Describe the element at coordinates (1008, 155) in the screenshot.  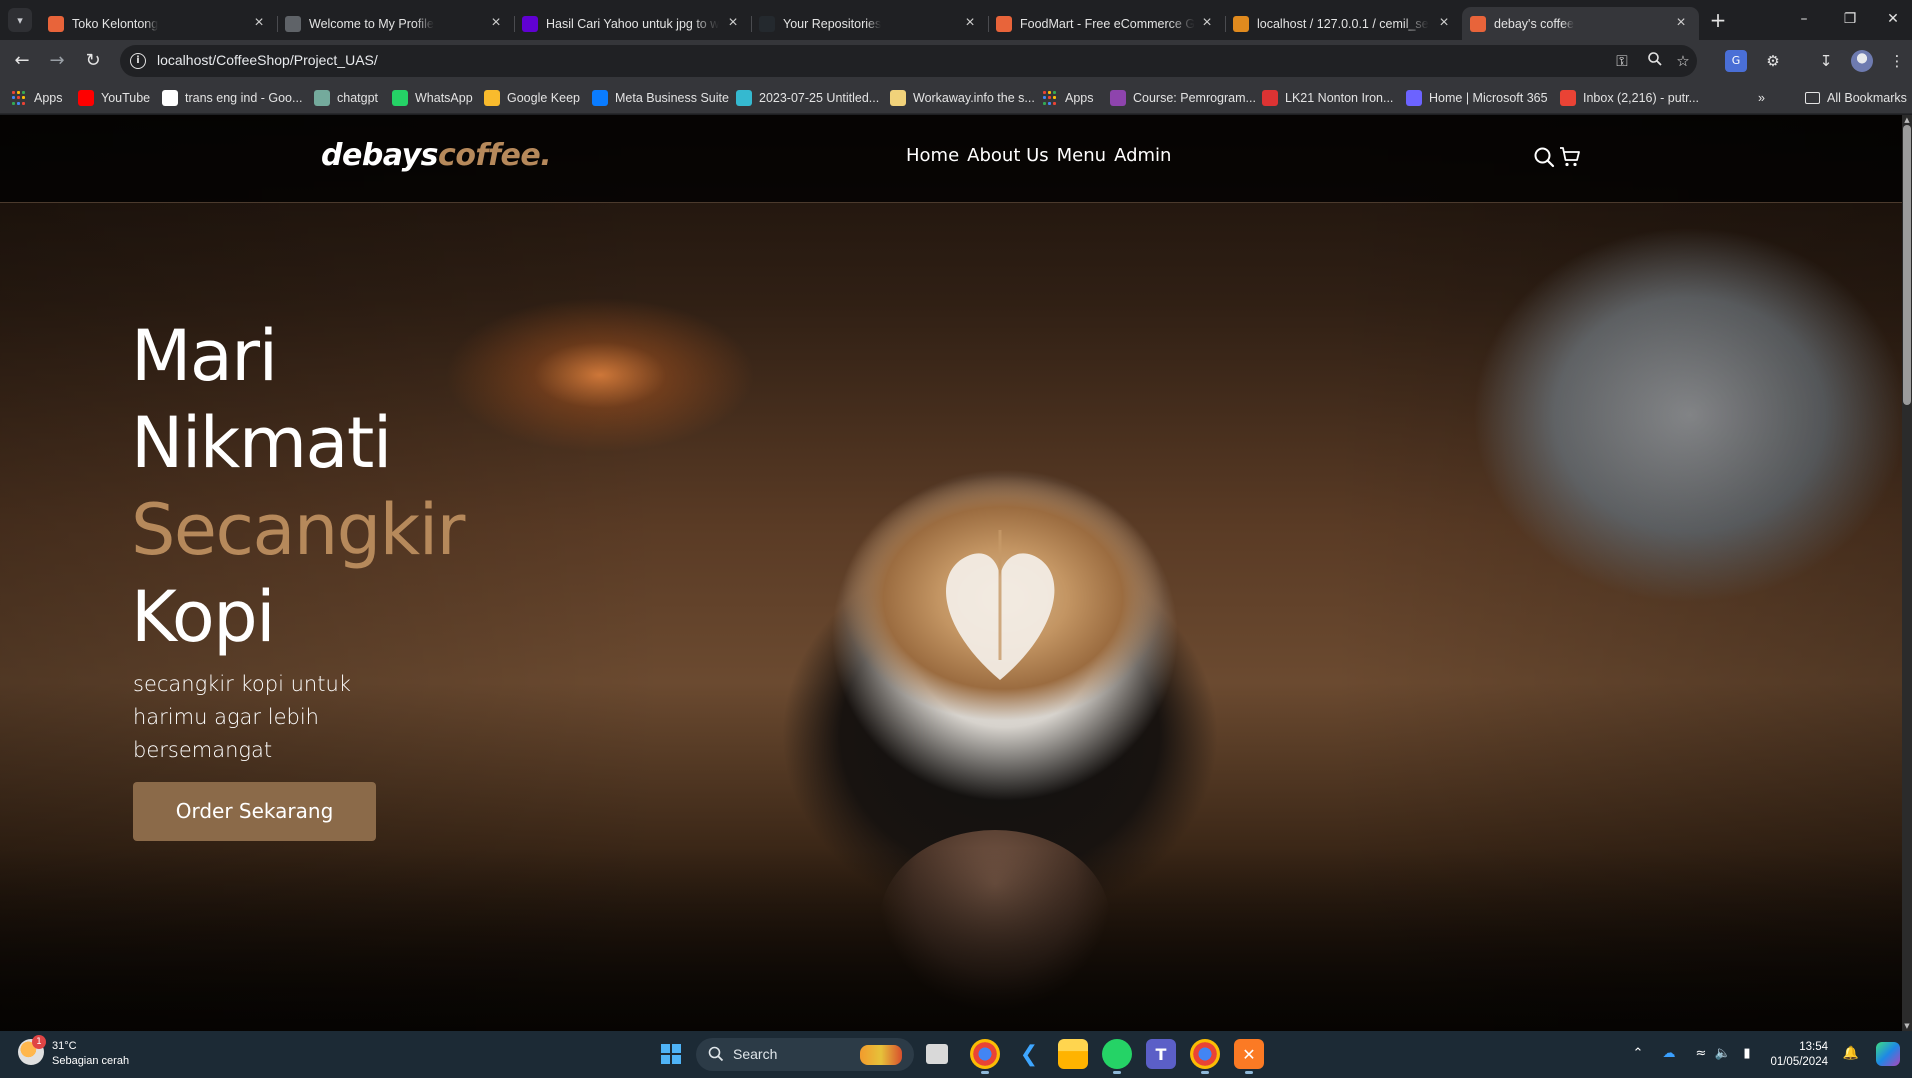
I see `nav-link-about-us: About Us` at that location.